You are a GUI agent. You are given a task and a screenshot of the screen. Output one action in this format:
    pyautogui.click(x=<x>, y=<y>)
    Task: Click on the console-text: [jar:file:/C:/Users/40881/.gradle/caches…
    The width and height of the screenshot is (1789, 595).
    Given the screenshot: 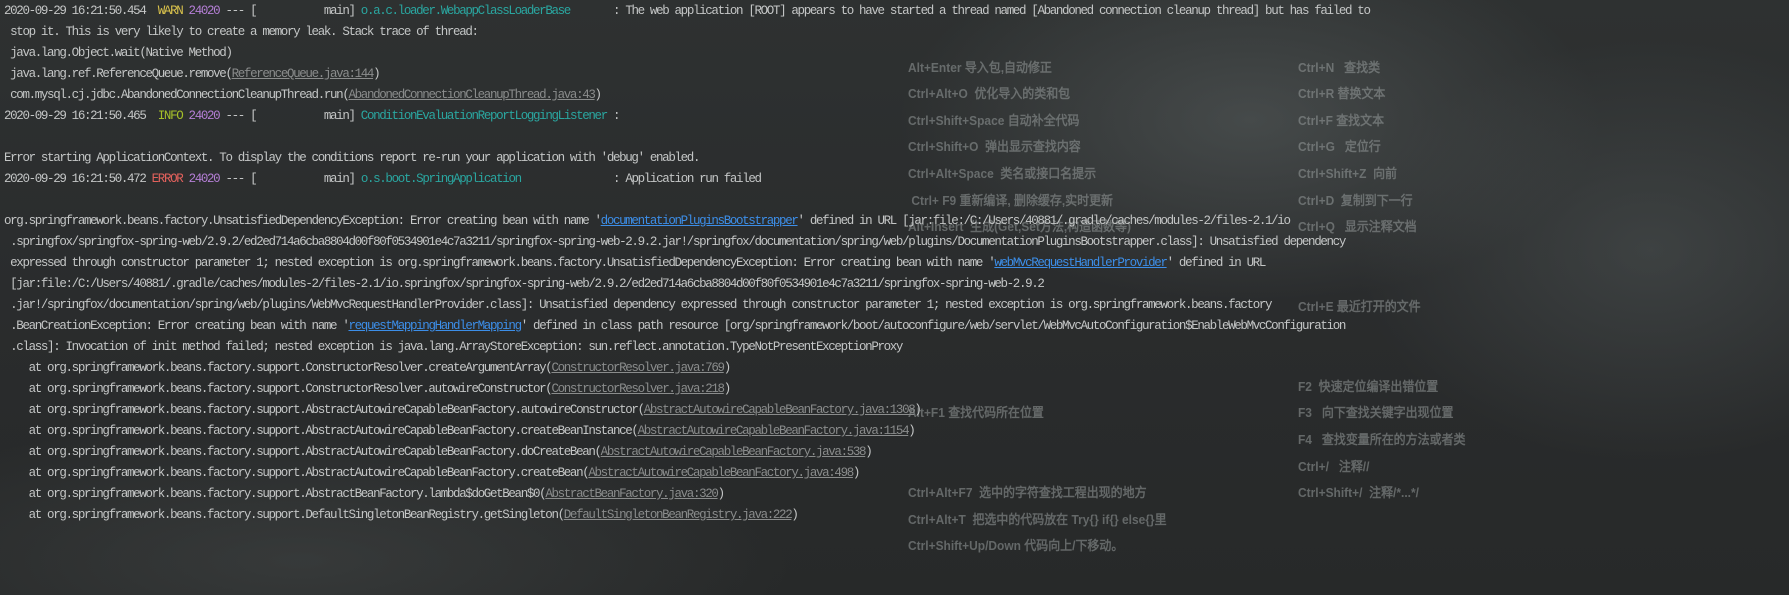 What is the action you would take?
    pyautogui.click(x=524, y=284)
    